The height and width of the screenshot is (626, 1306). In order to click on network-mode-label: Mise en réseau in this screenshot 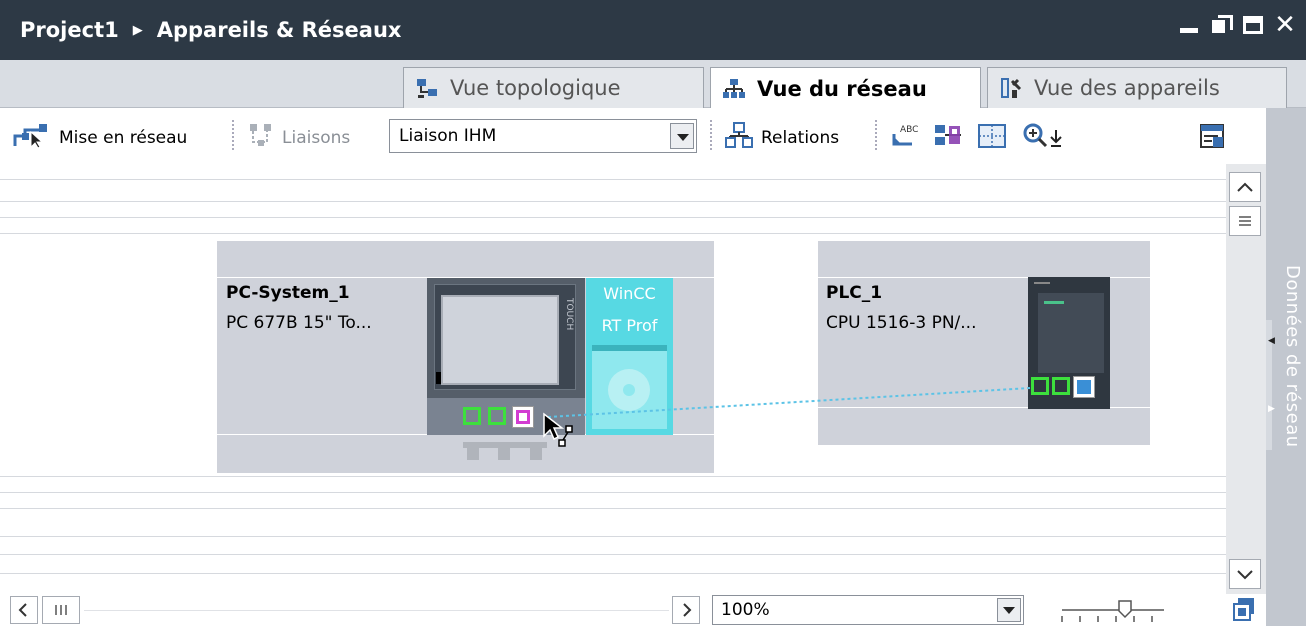, I will do `click(123, 137)`.